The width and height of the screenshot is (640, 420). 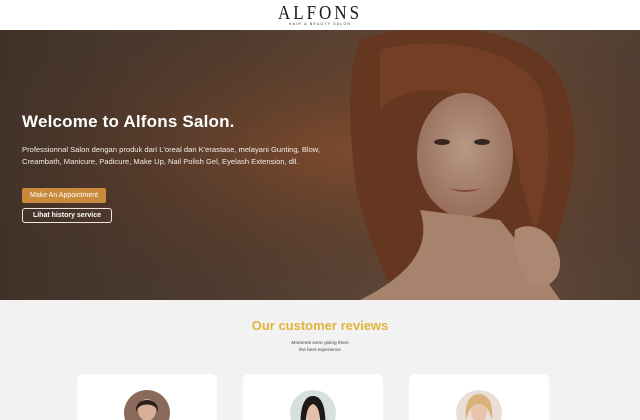 What do you see at coordinates (67, 215) in the screenshot?
I see `history-service-button: Lihat history service` at bounding box center [67, 215].